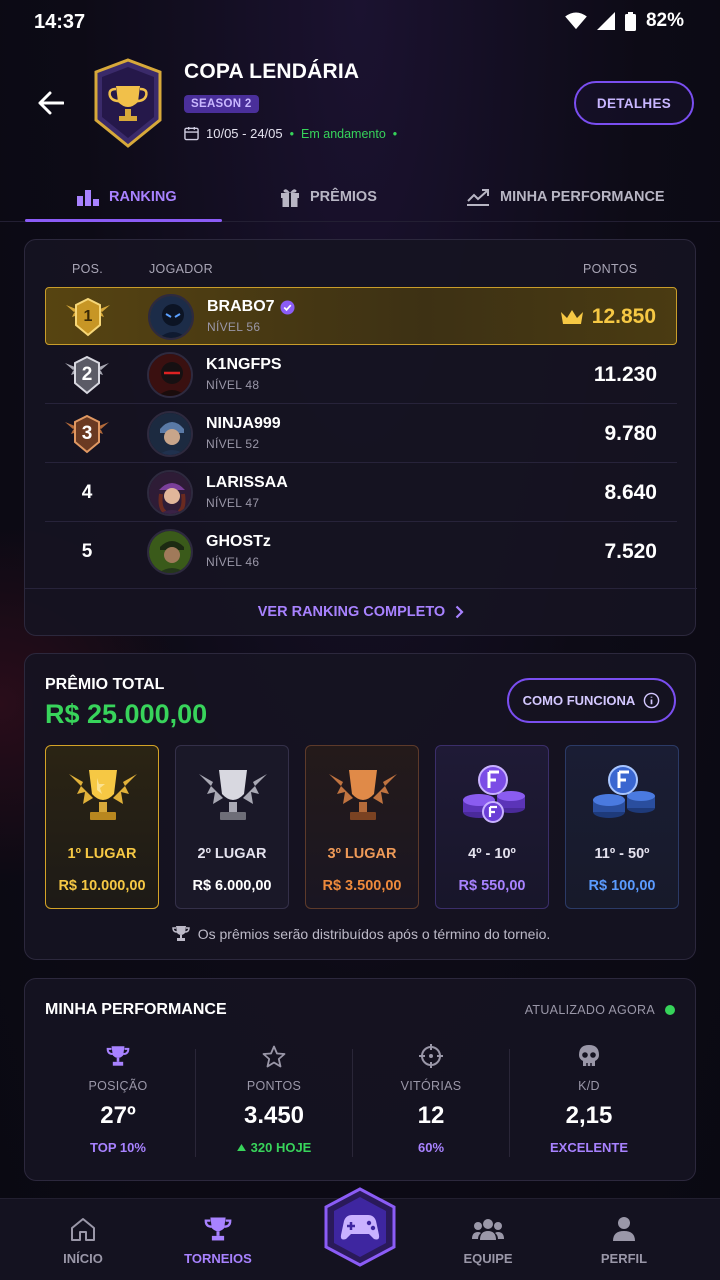 The height and width of the screenshot is (1280, 720). I want to click on stat-sub: 320 HOJE, so click(274, 1147).